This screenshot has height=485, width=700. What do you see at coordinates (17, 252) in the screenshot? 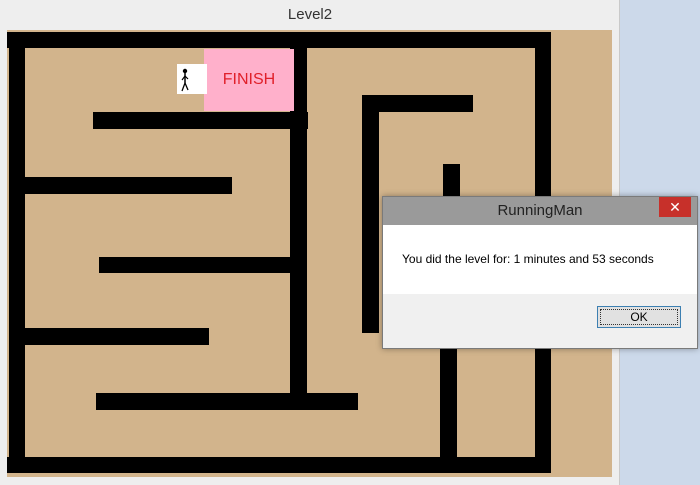
I see `maze-wall-left` at bounding box center [17, 252].